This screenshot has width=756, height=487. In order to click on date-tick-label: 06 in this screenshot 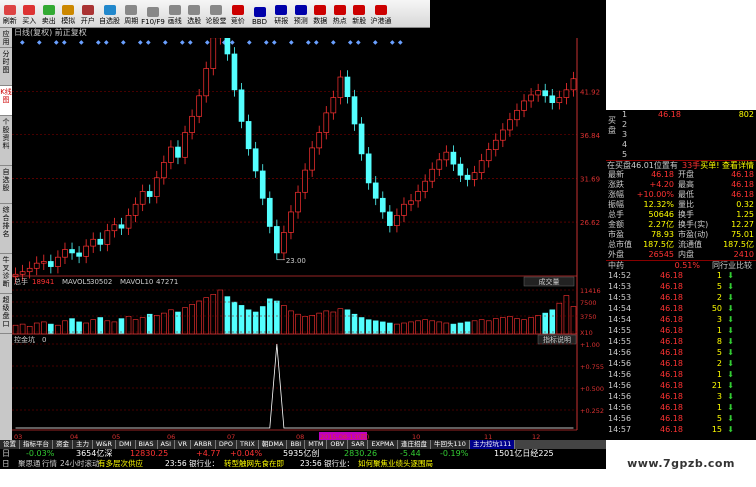, I will do `click(171, 436)`.